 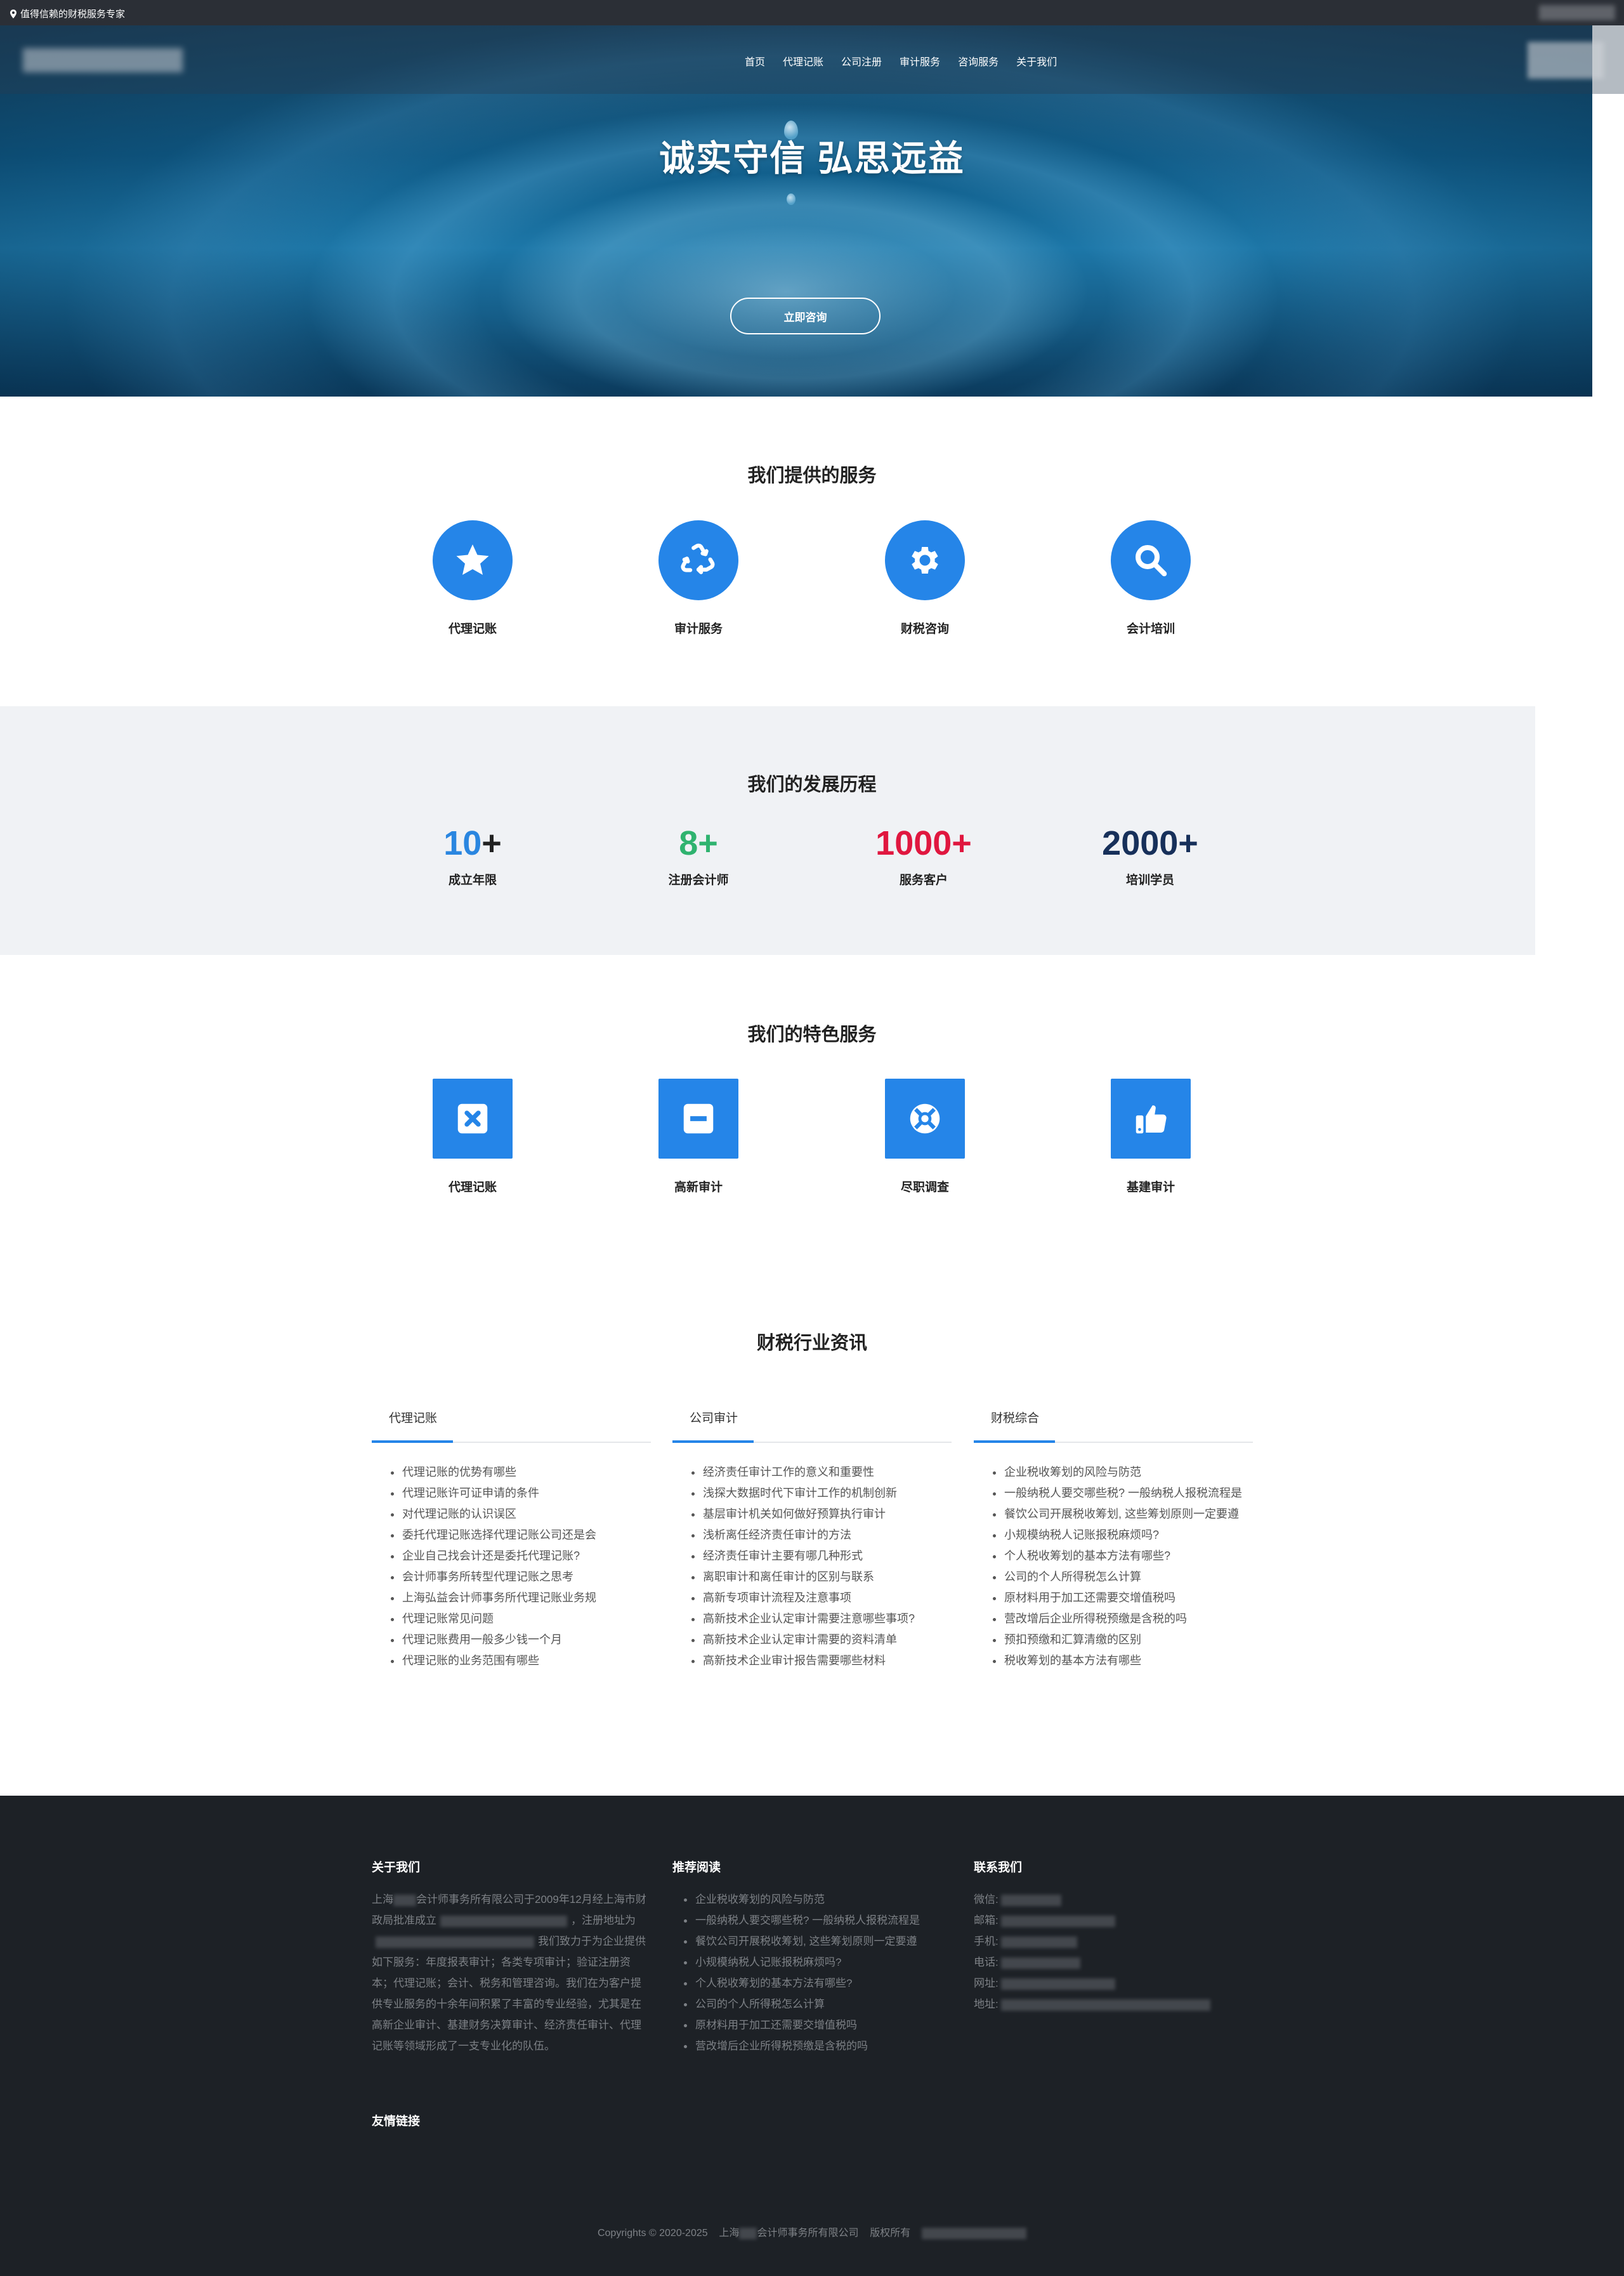 I want to click on news-item: 原材料用于加工还需要交增值税吗, so click(x=1123, y=1598).